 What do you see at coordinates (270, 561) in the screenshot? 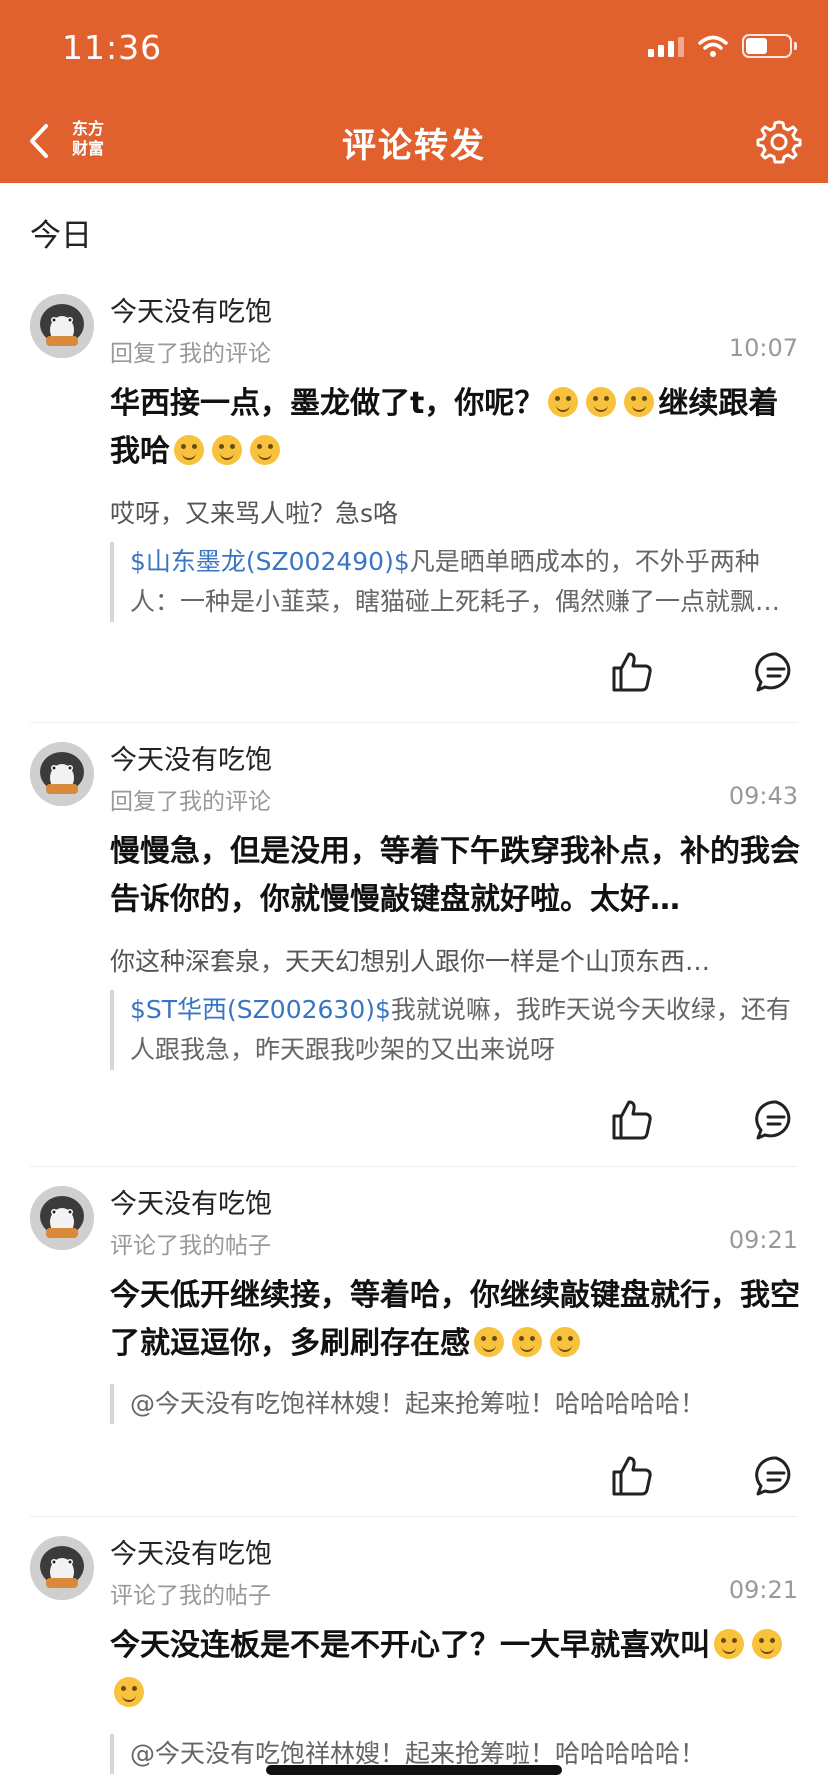
I see `stock-link: $山东墨龙(SZ002490)$` at bounding box center [270, 561].